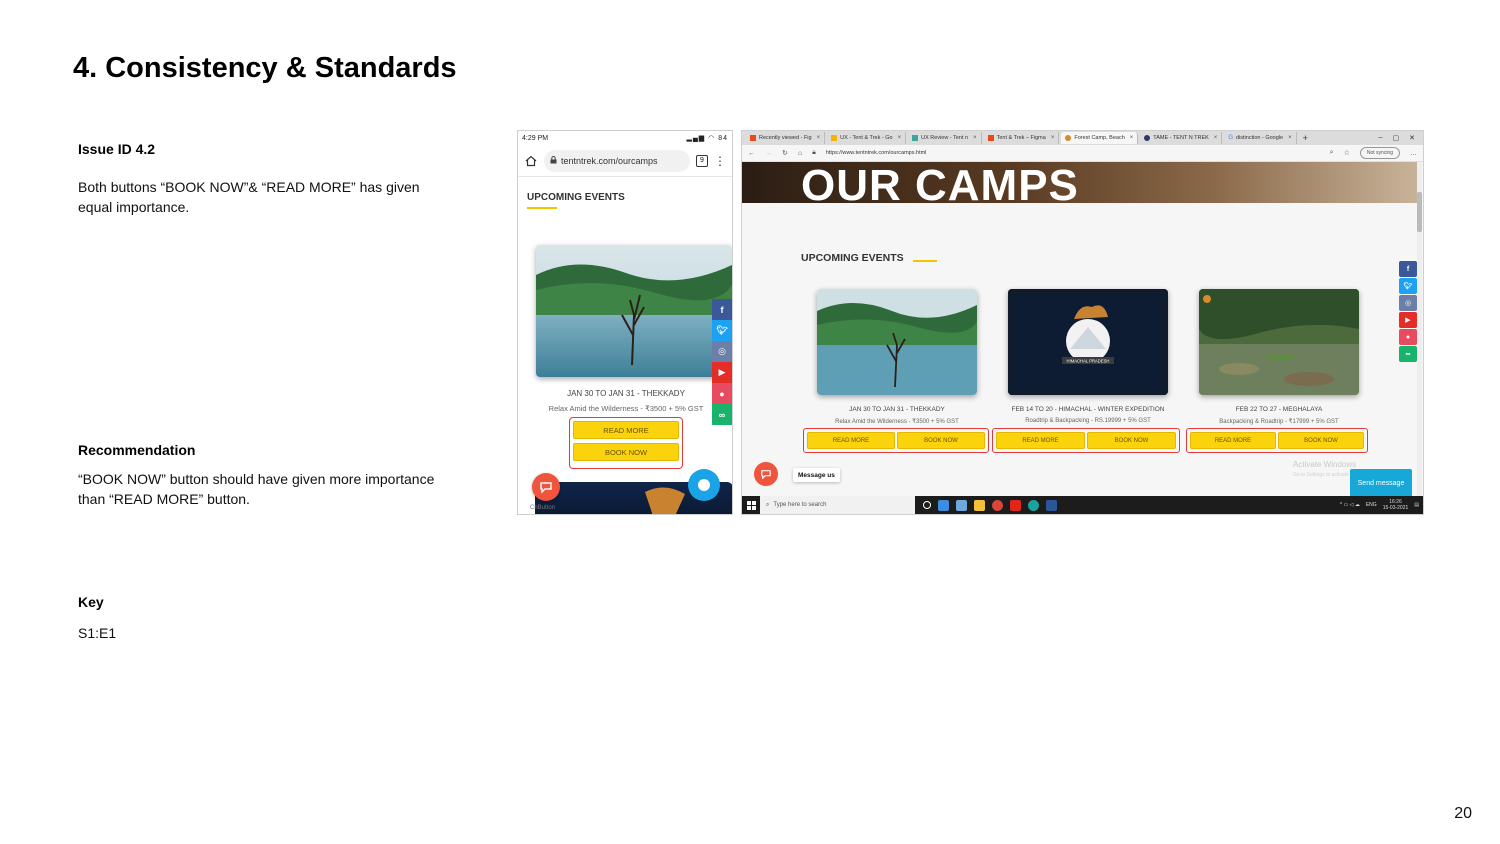 The height and width of the screenshot is (844, 1500). Describe the element at coordinates (800, 153) in the screenshot. I see `home-icon: ⌂` at that location.